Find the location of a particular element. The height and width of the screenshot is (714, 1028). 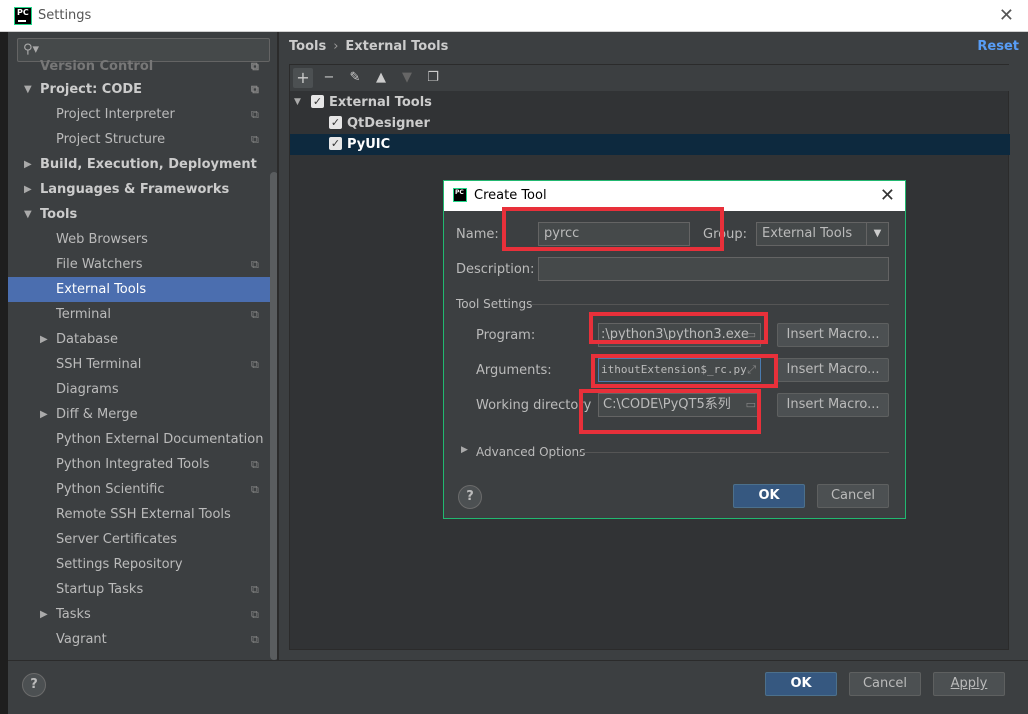

dialog-close-icon: ✕ is located at coordinates (887, 195).